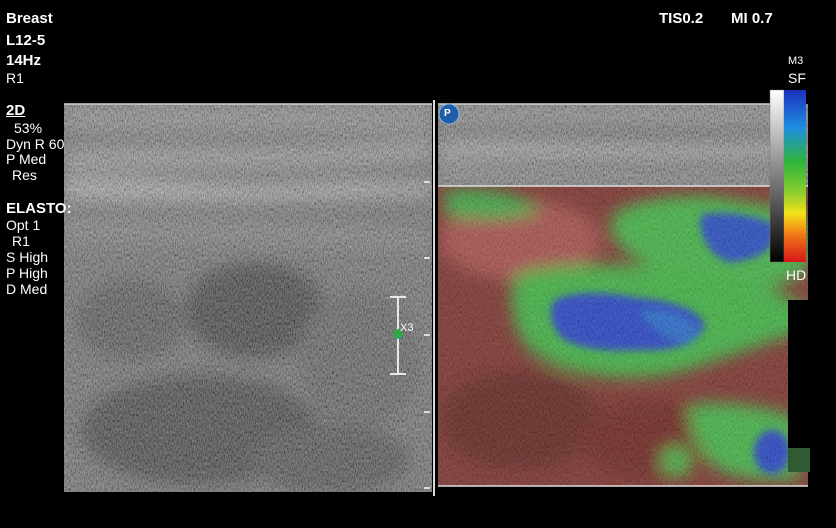 This screenshot has height=528, width=836. I want to click on mode-2d-label: 2D, so click(16, 110).